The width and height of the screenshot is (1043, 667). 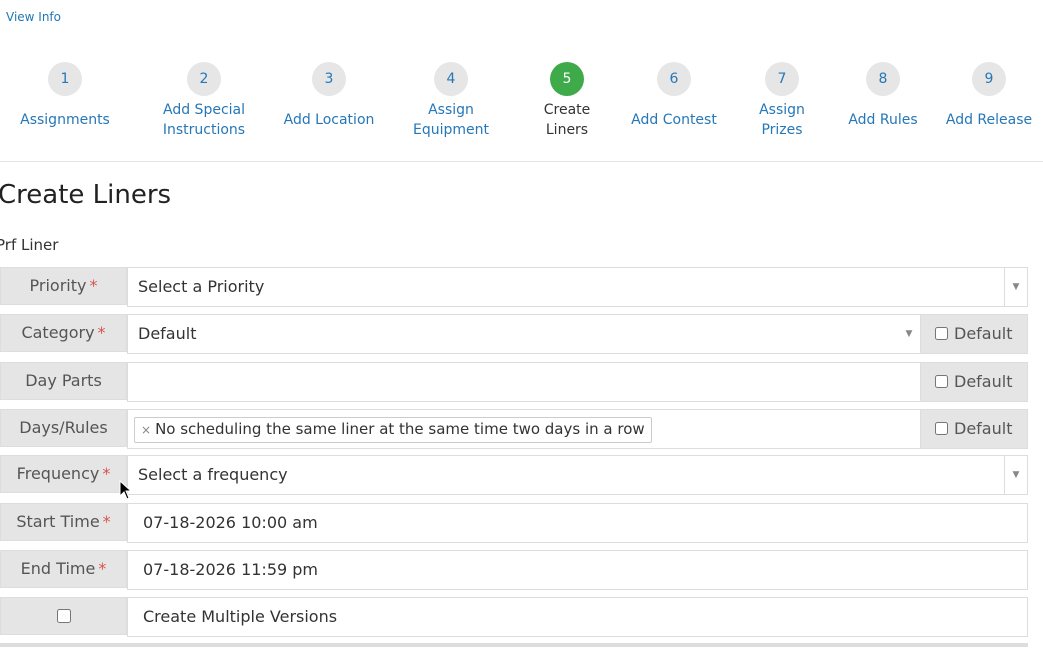 I want to click on step-assignments: 1 Assignments, so click(x=65, y=96).